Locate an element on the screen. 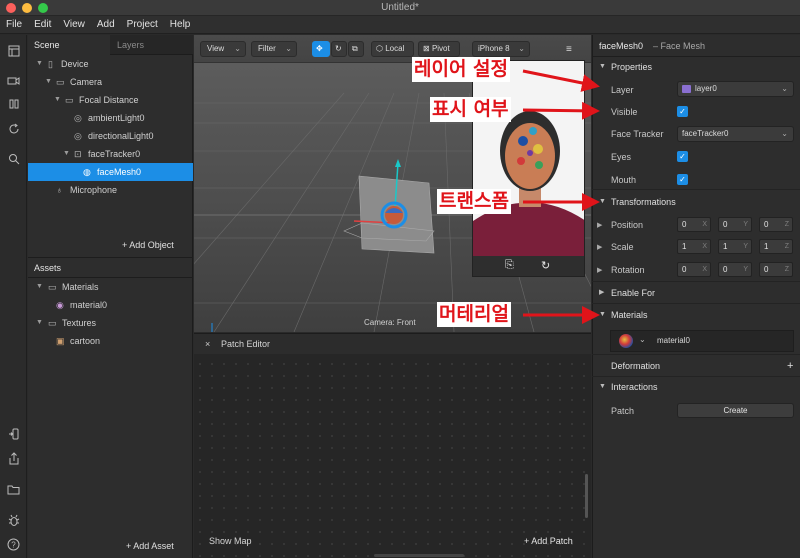 The height and width of the screenshot is (558, 800). asset-item-label: Textures is located at coordinates (79, 323).